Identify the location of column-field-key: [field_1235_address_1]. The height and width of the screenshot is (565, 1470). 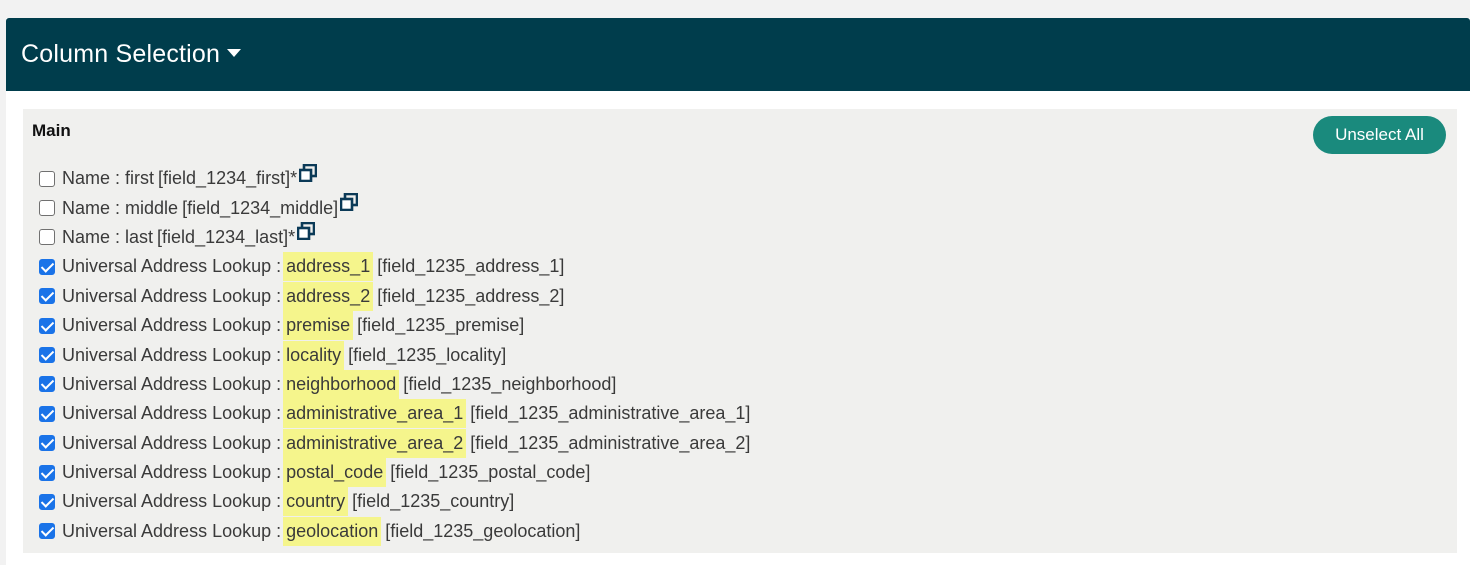
(471, 266).